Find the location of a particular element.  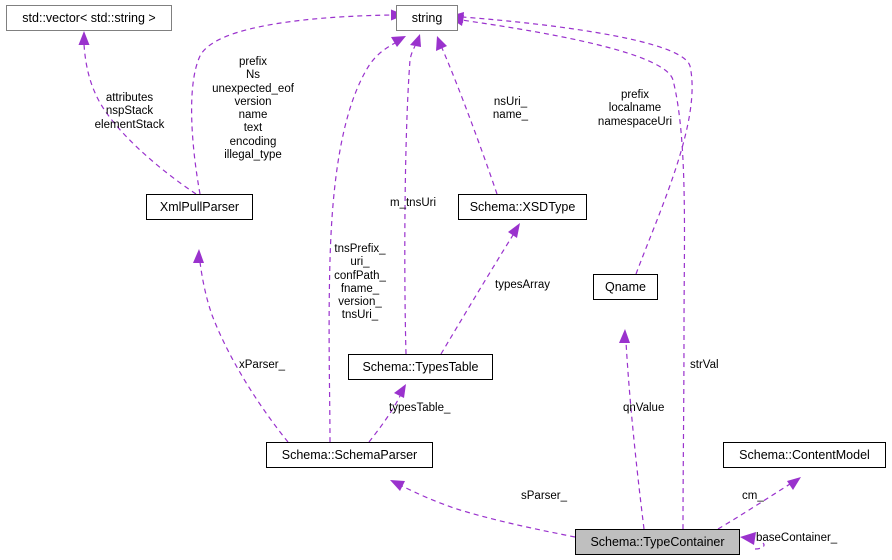

edge-schemaparser-to-xmlpullparser is located at coordinates (241, 346).